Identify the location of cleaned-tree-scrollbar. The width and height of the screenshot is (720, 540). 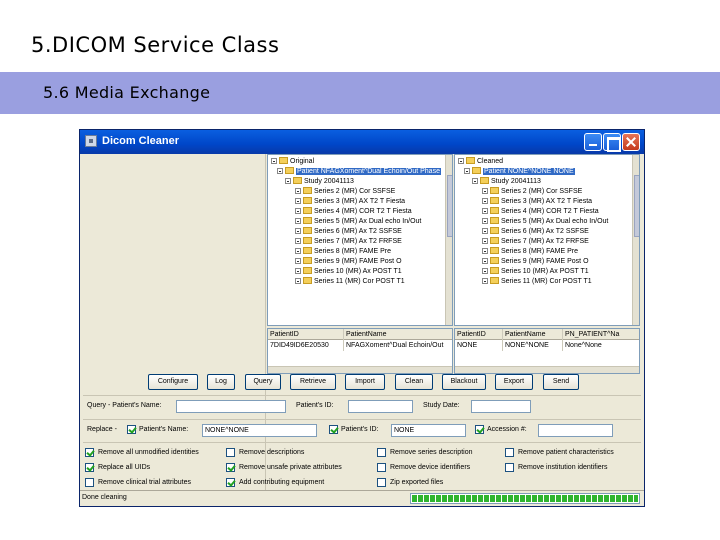
(635, 240).